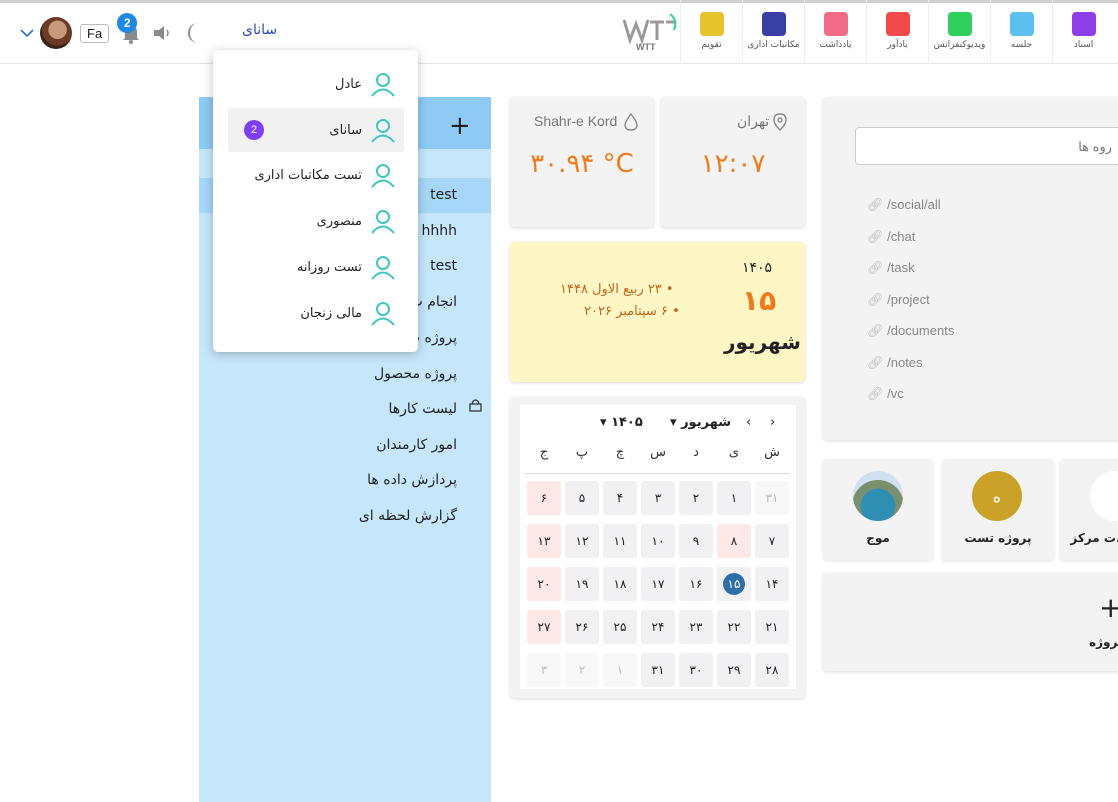 Image resolution: width=1118 pixels, height=802 pixels. What do you see at coordinates (345, 409) in the screenshot?
I see `task-list-item: لیست کارها` at bounding box center [345, 409].